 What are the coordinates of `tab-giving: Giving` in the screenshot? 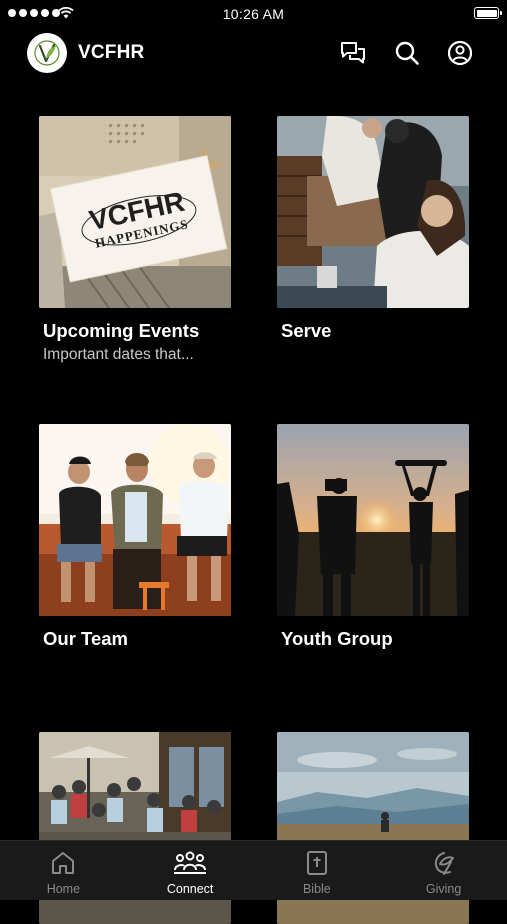 It's located at (443, 870).